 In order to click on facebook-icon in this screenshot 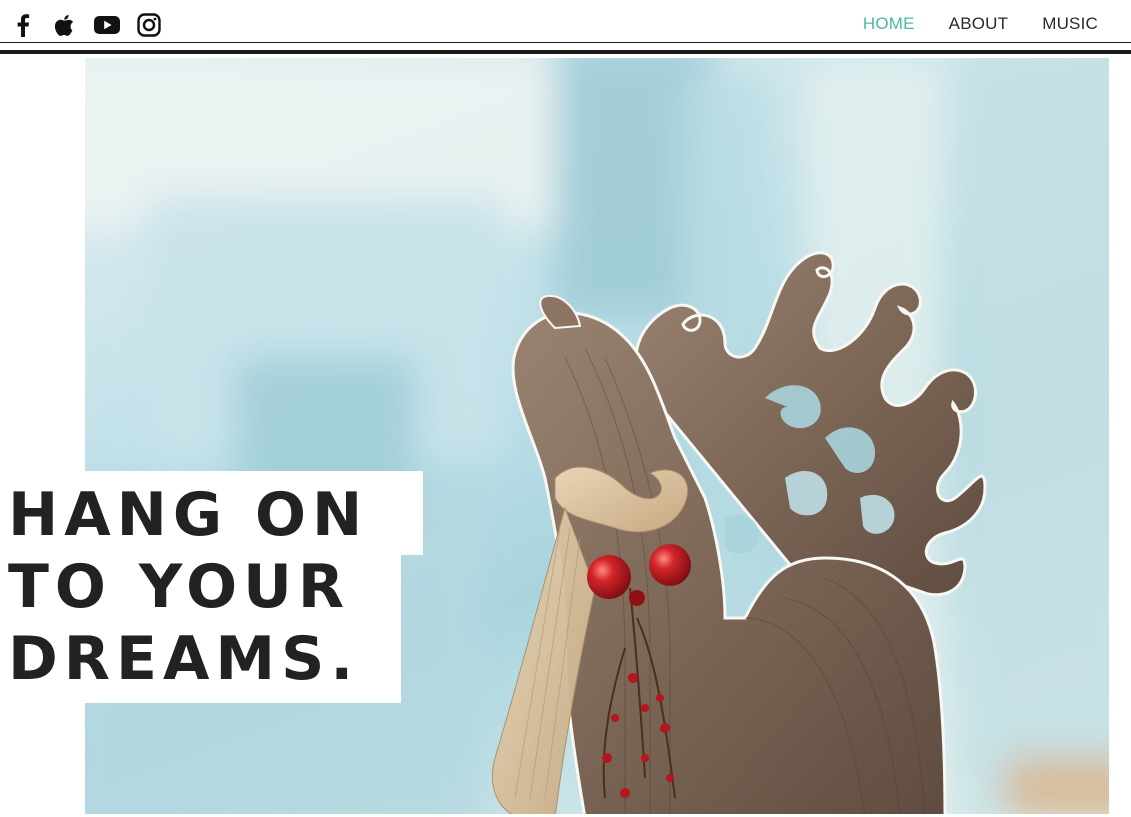, I will do `click(23, 25)`.